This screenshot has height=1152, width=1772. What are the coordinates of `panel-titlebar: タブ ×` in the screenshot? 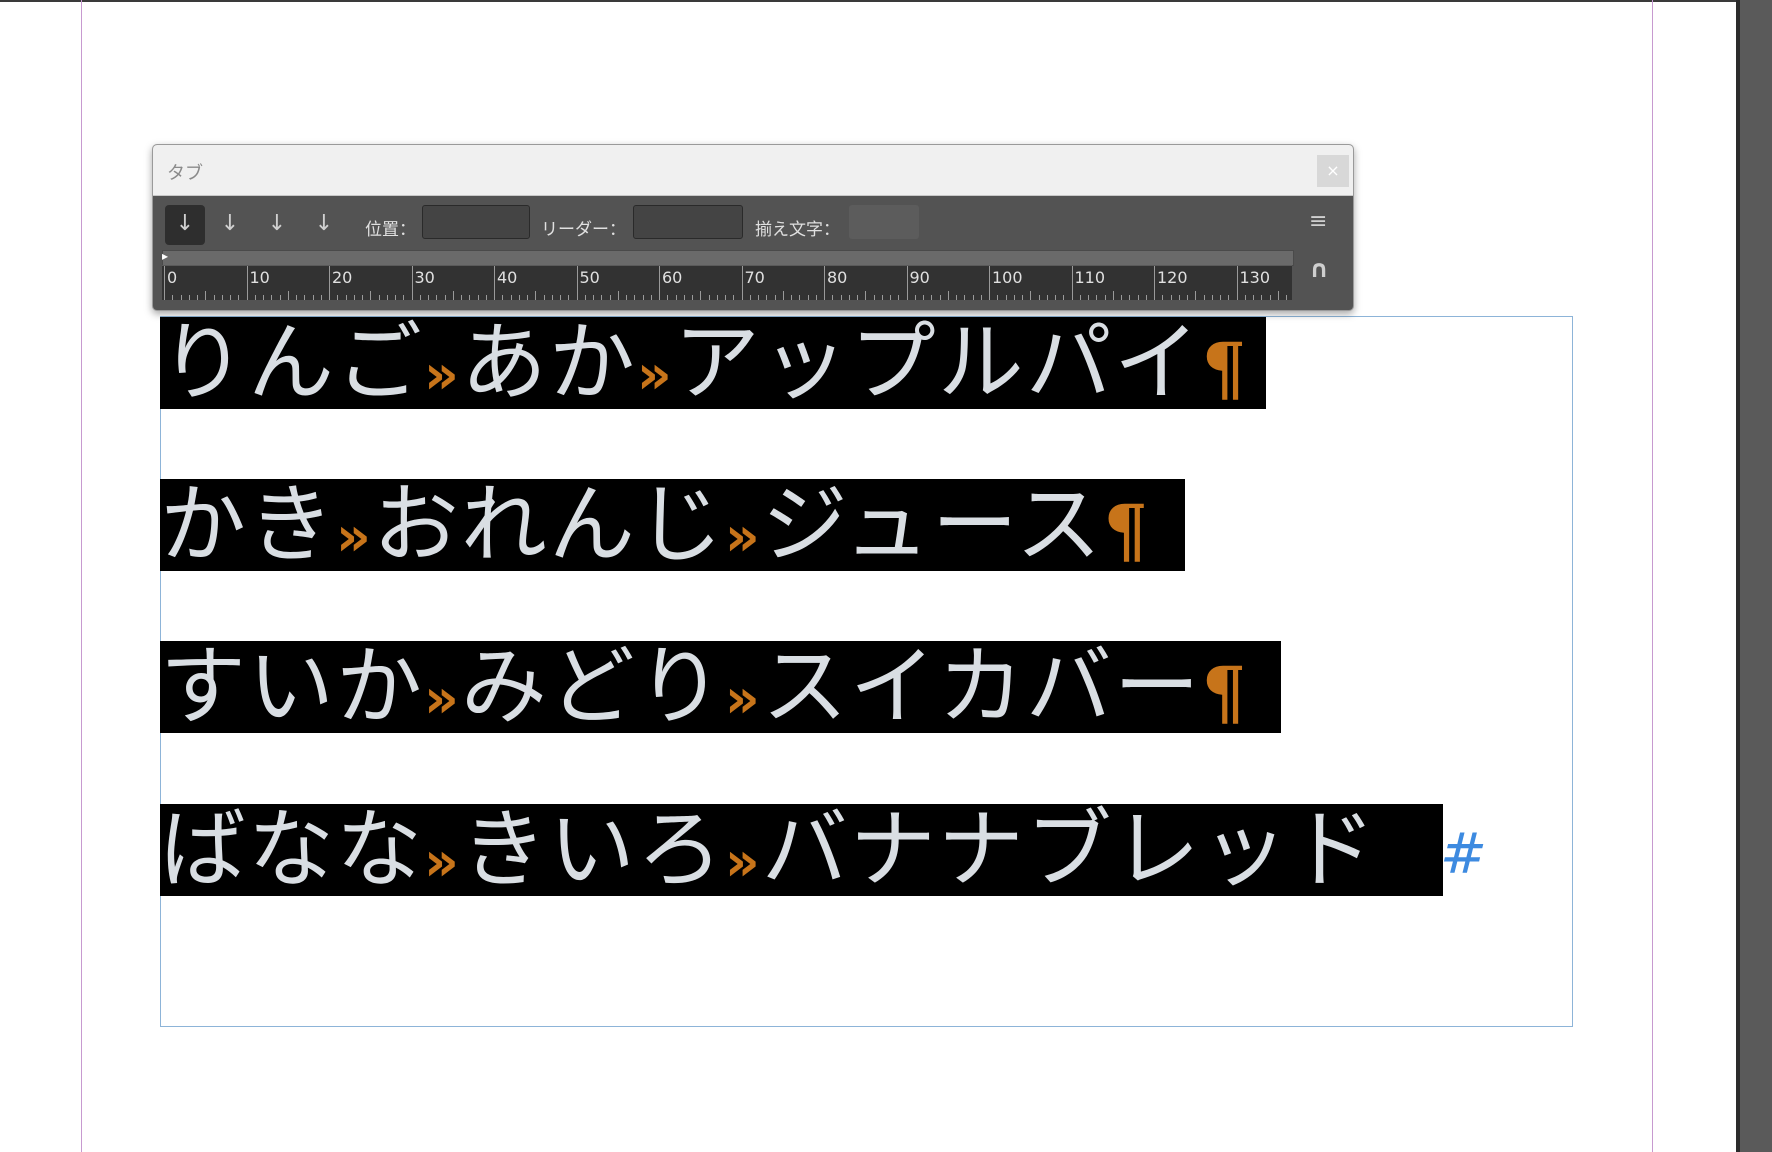 It's located at (753, 170).